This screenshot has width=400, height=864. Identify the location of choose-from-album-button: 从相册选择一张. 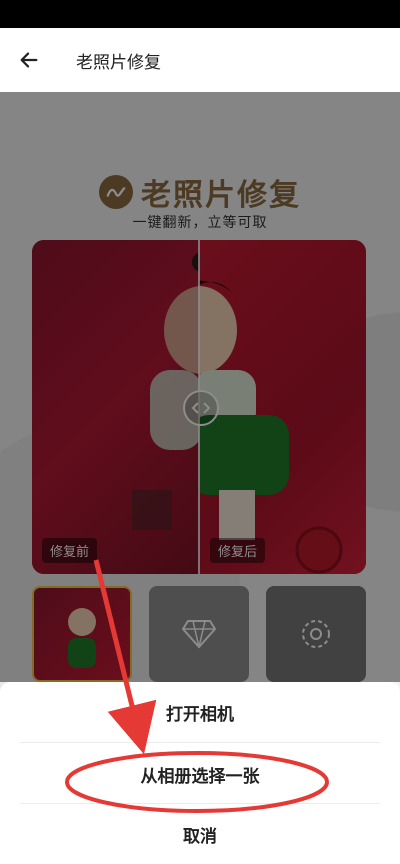
(200, 774).